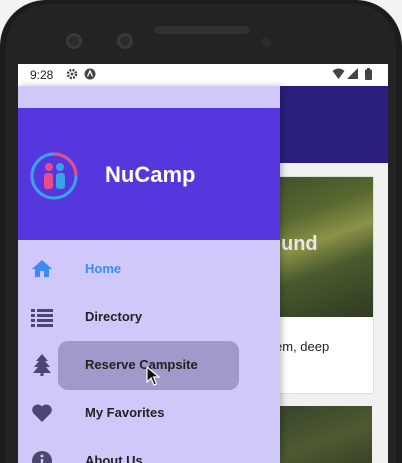 This screenshot has width=402, height=463. What do you see at coordinates (149, 269) in the screenshot?
I see `drawer-item-home: Home` at bounding box center [149, 269].